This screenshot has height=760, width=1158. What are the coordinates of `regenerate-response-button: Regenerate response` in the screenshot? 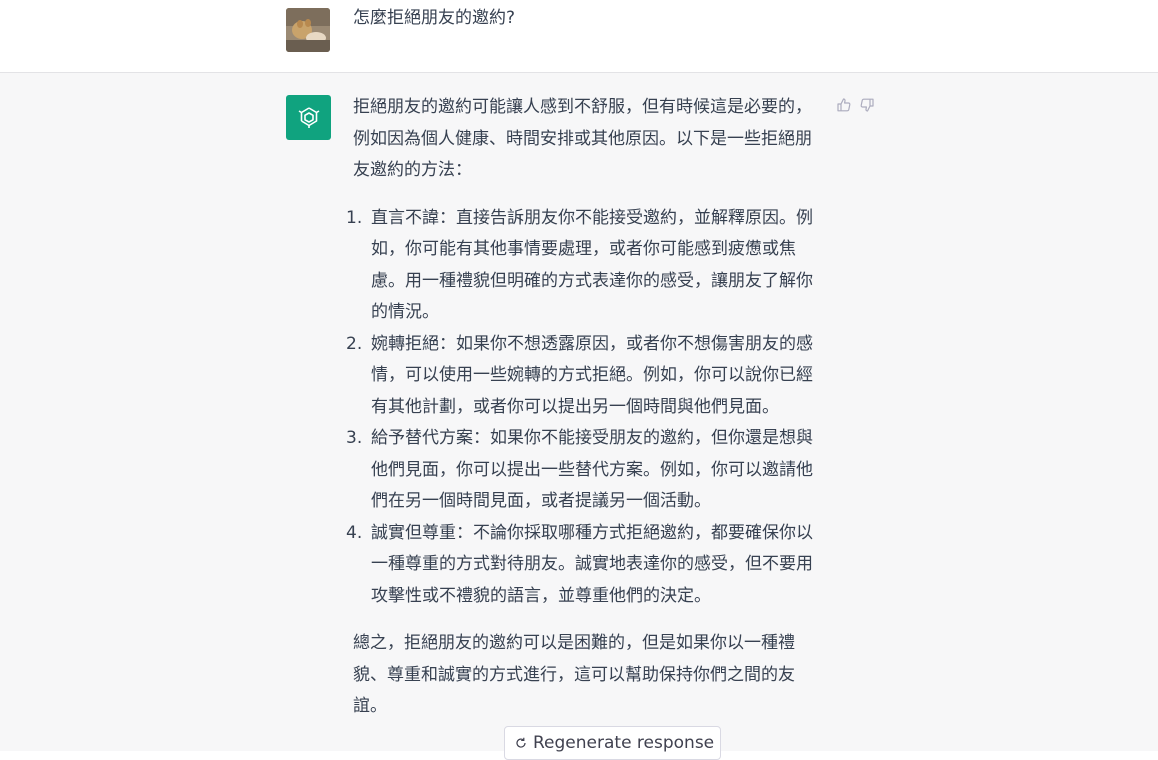 It's located at (612, 743).